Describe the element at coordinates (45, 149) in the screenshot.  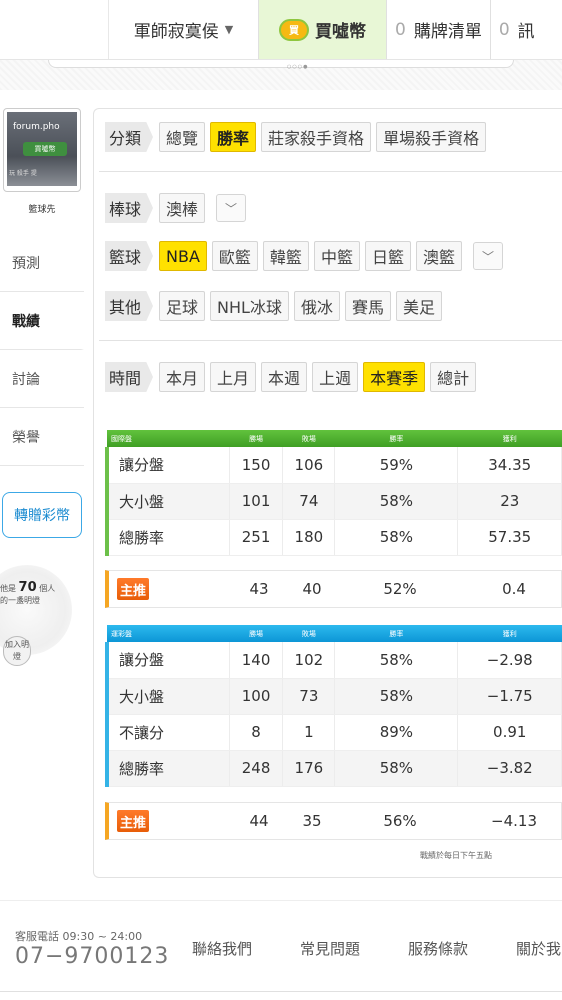
I see `avatar-badge: 買噓幣` at that location.